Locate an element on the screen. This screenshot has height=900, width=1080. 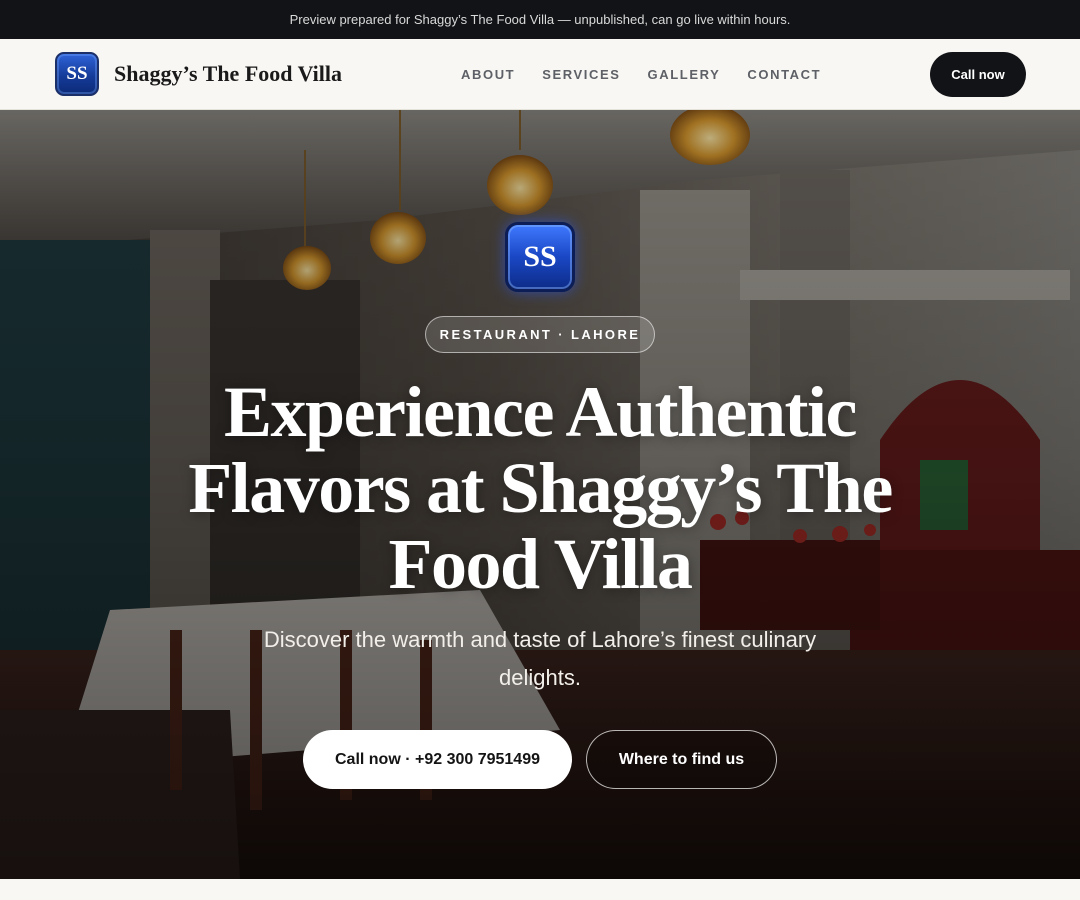
brand: SS Shaggy’s The Food Villa is located at coordinates (198, 74).